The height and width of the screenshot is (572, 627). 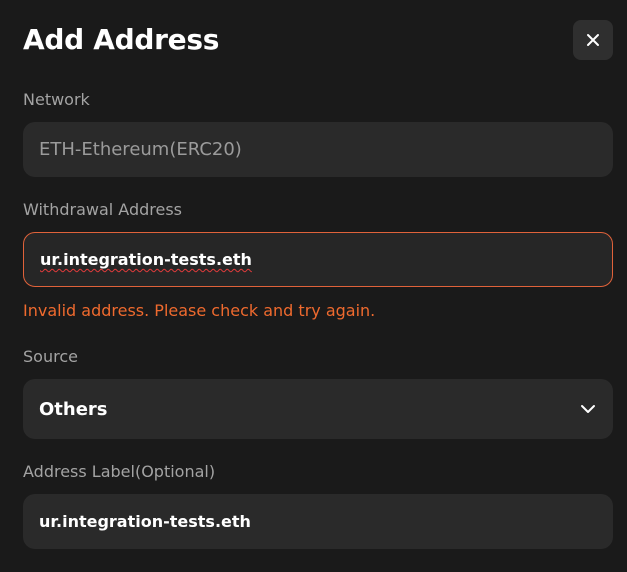 I want to click on network-field: ETH-Ethereum(ERC20), so click(x=318, y=149).